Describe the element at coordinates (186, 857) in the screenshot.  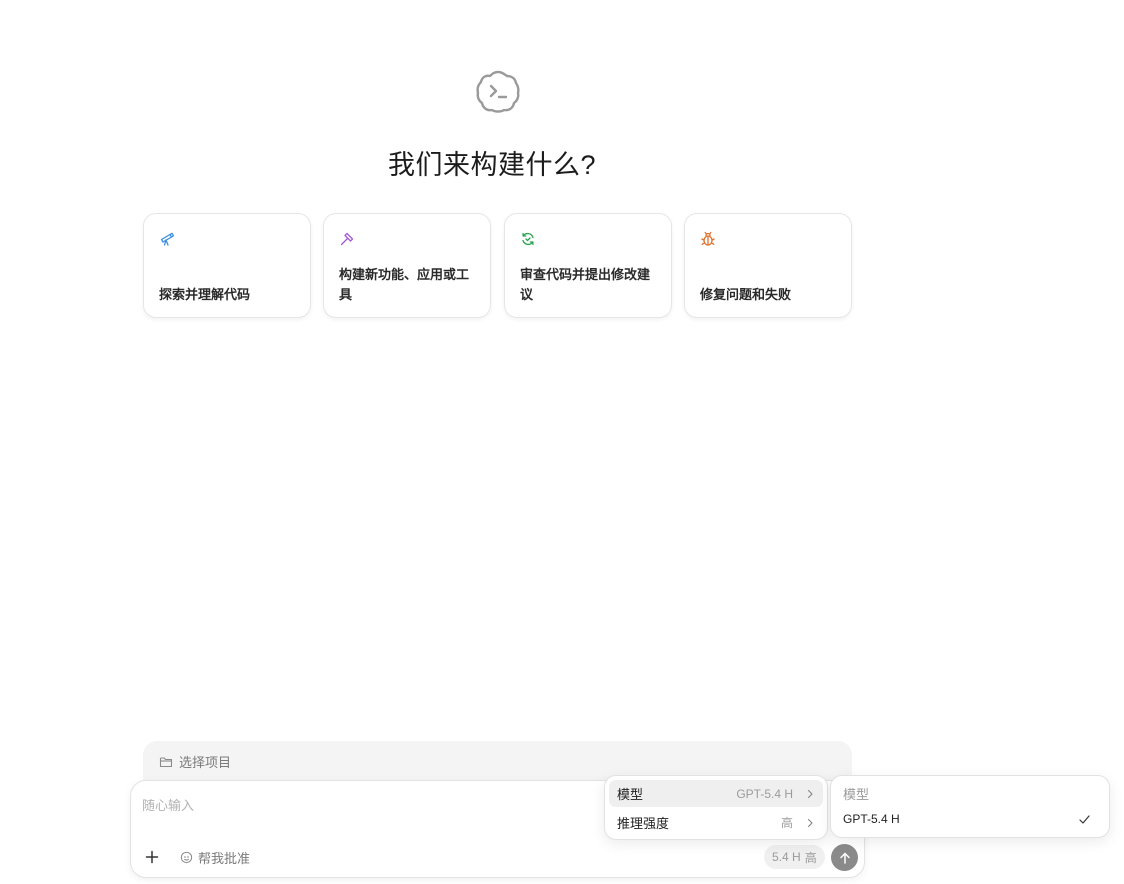
I see `approval-shield-icon` at that location.